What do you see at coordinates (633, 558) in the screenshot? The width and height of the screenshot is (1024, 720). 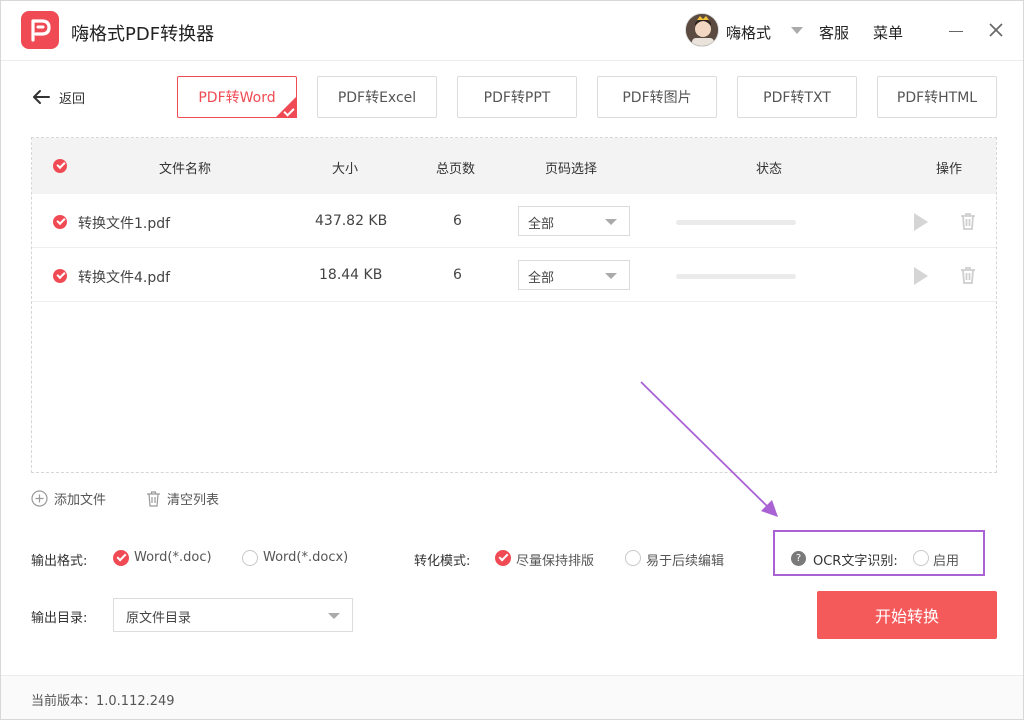 I see `mode-easy-edit-radio` at bounding box center [633, 558].